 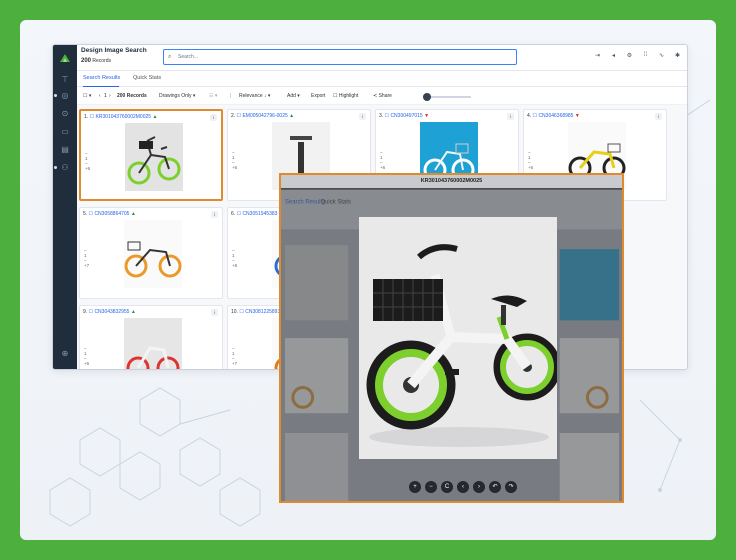 What do you see at coordinates (305, 203) in the screenshot?
I see `svg-text: Search Results` at bounding box center [305, 203].